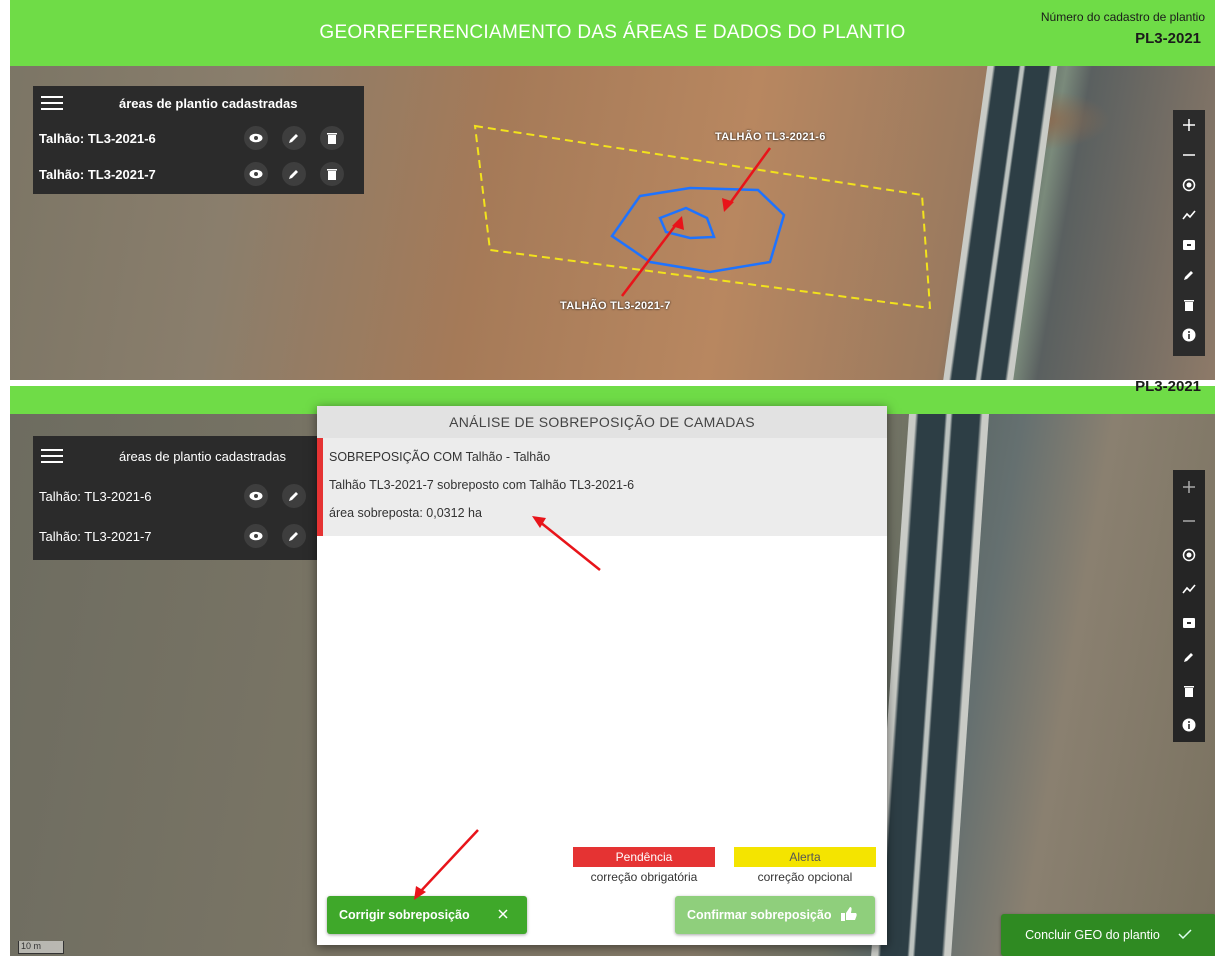  What do you see at coordinates (698, 230) in the screenshot?
I see `talhao-6-polygon` at bounding box center [698, 230].